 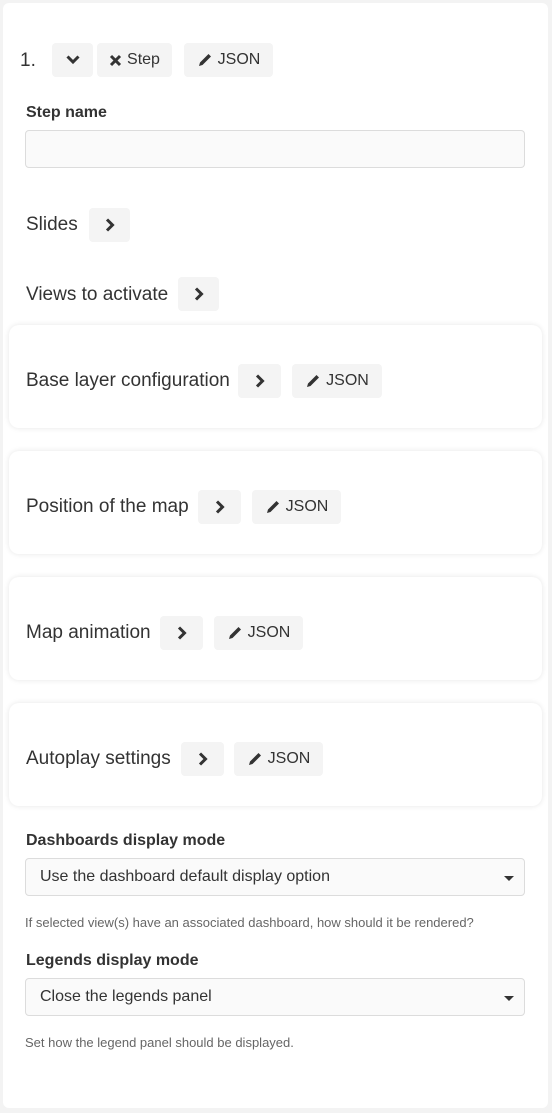 I want to click on animation-json-label: JSON, so click(x=269, y=632).